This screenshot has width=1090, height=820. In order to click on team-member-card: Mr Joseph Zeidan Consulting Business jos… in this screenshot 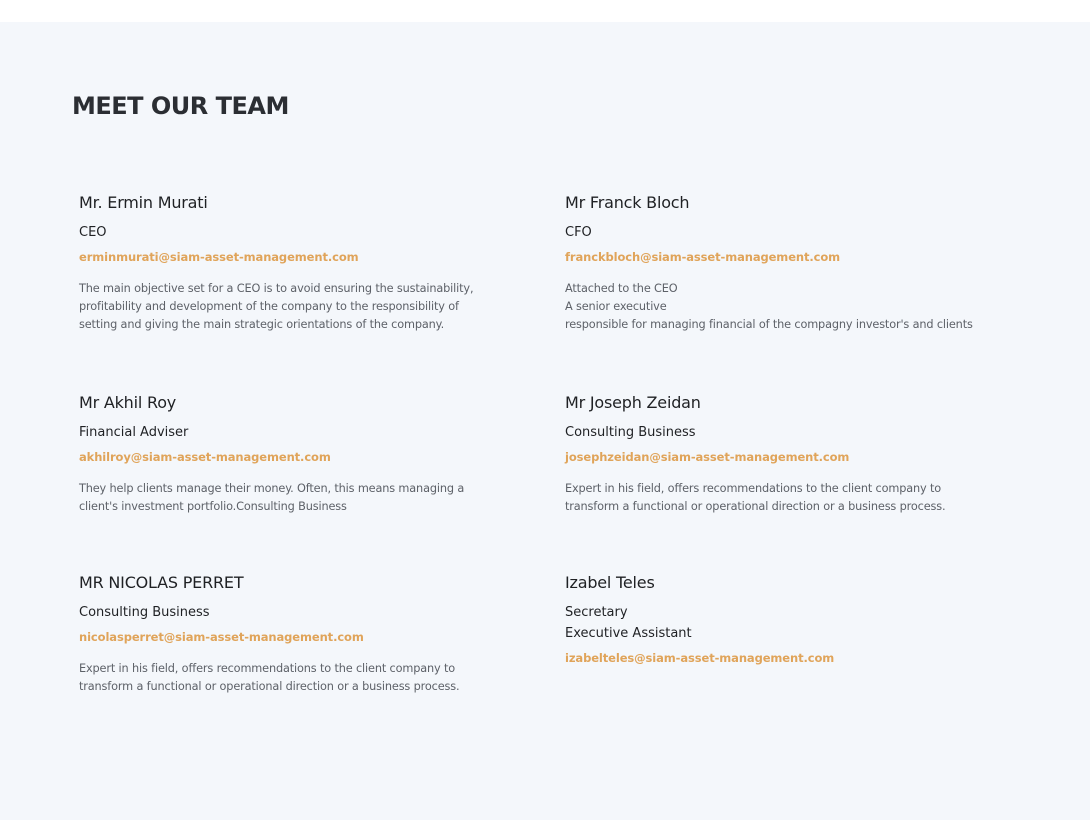, I will do `click(800, 454)`.